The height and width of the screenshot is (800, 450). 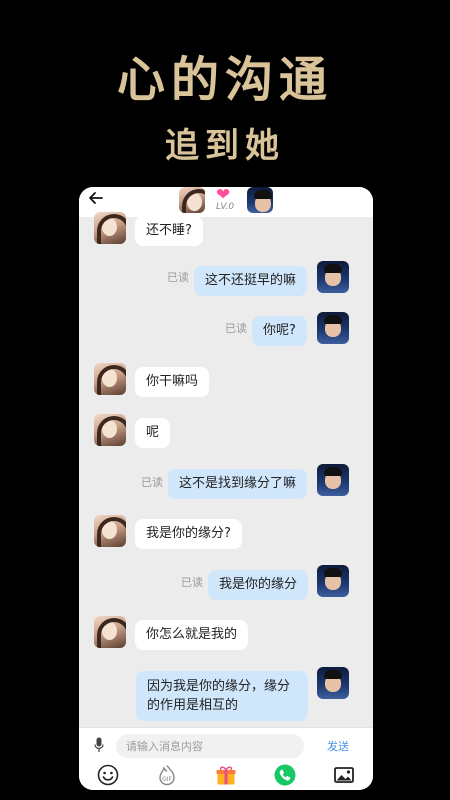 What do you see at coordinates (167, 779) in the screenshot?
I see `gif-label: GIF` at bounding box center [167, 779].